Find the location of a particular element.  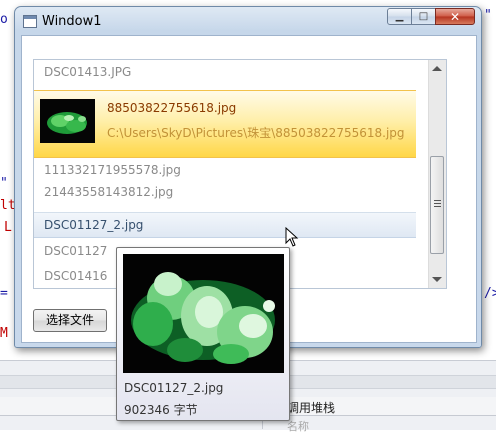

title-bar: Window1 ▁ □ ✕ is located at coordinates (248, 21).